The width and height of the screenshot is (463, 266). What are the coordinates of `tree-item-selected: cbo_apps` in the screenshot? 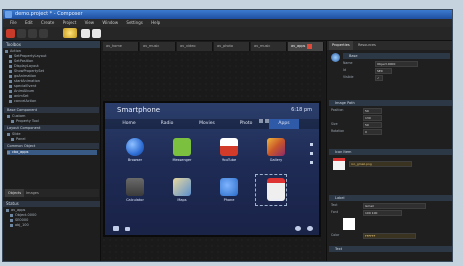 It's located at (52, 152).